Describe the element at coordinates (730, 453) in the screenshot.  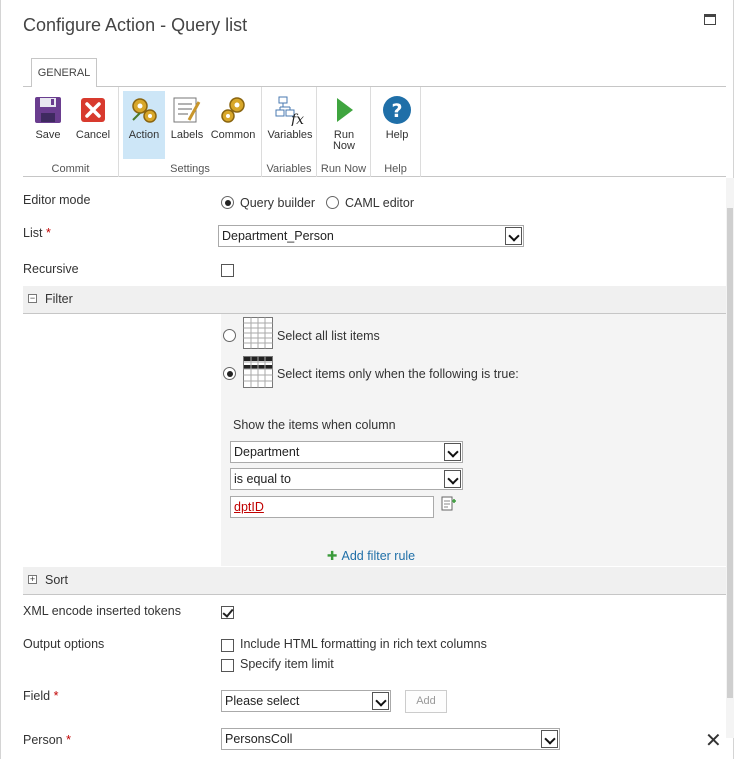
I see `scrollbar-thumb` at that location.